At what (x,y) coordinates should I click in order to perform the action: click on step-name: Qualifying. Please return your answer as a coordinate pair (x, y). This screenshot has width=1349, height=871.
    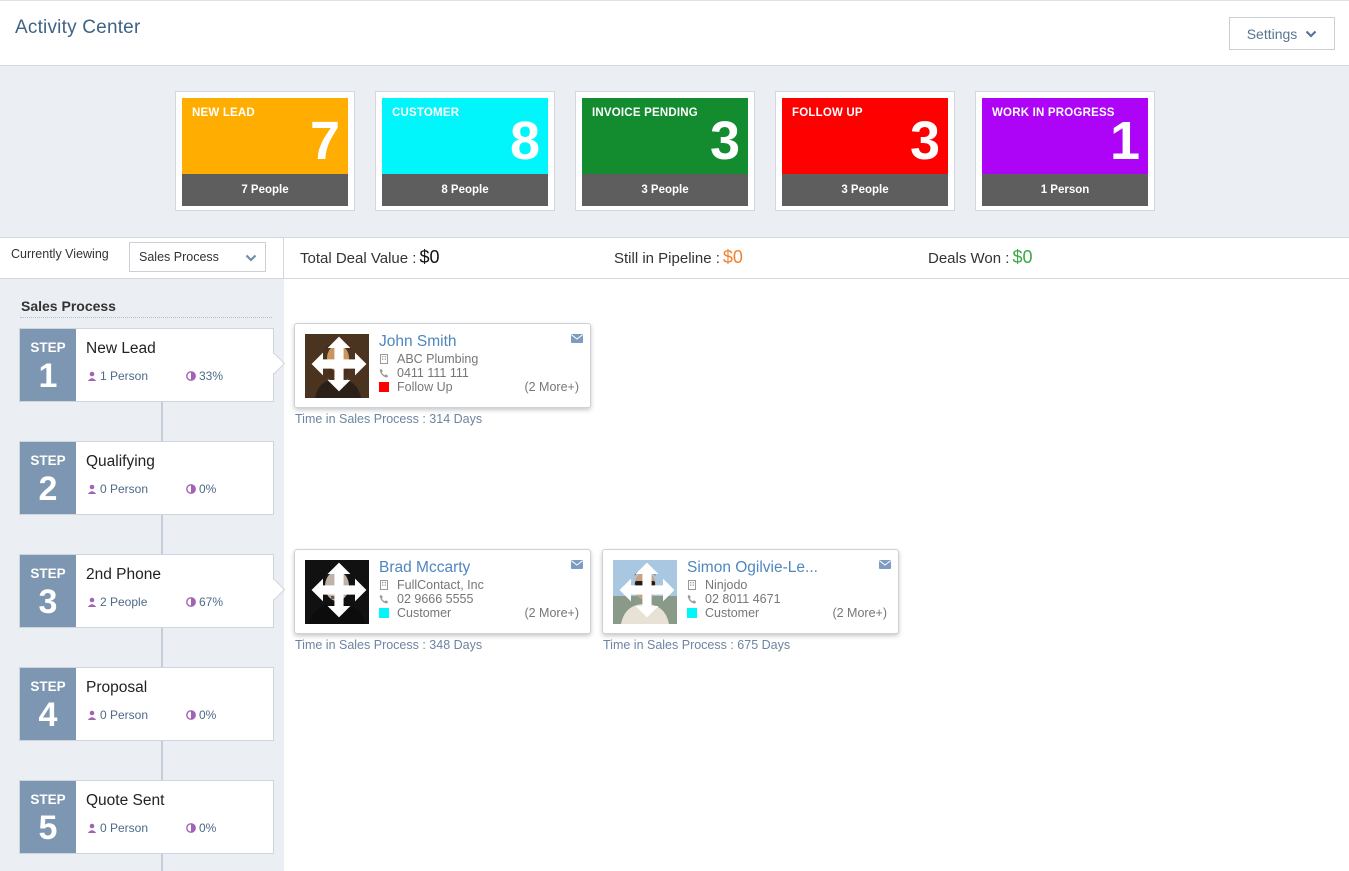
    Looking at the image, I should click on (120, 461).